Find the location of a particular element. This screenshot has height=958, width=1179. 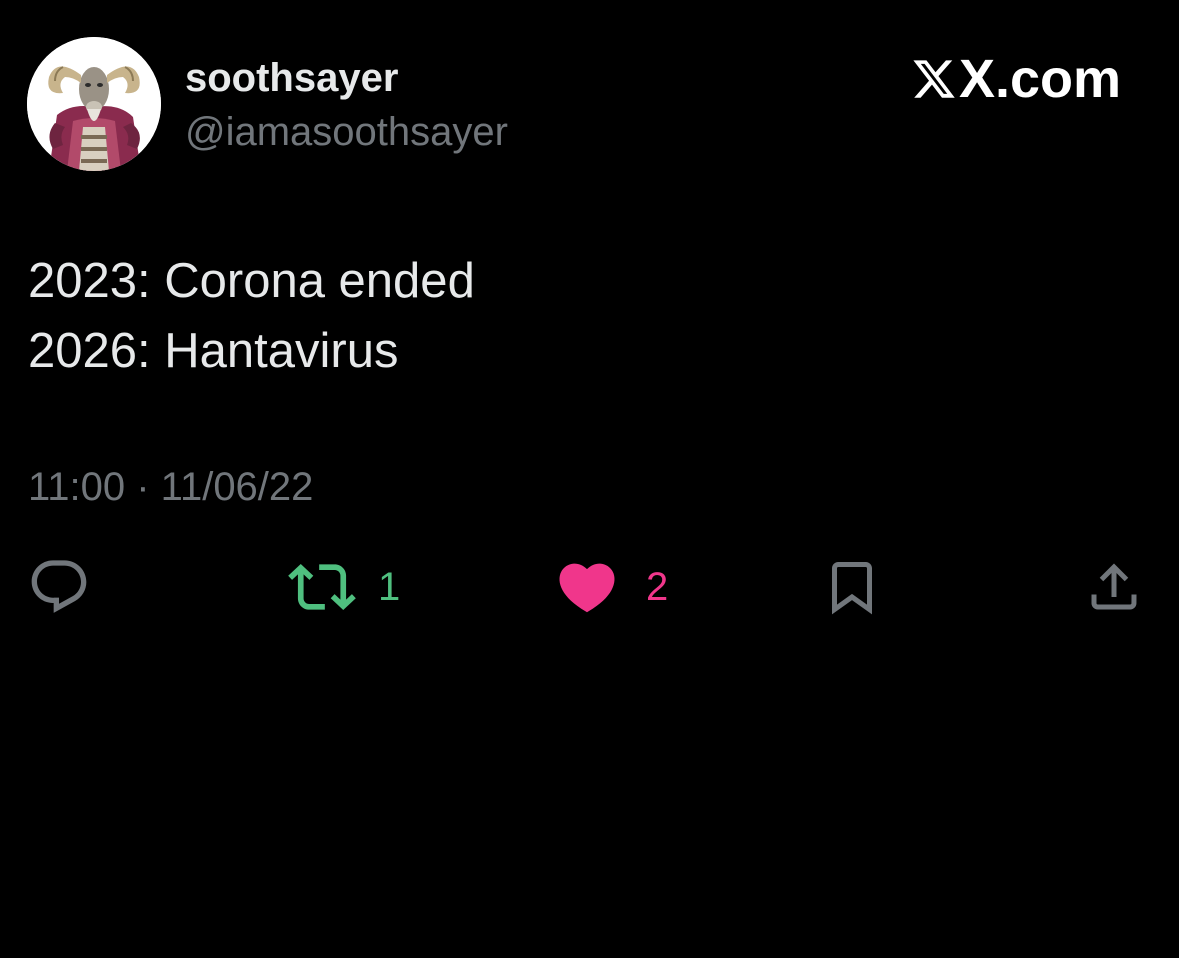

bookmark-icon is located at coordinates (852, 588).